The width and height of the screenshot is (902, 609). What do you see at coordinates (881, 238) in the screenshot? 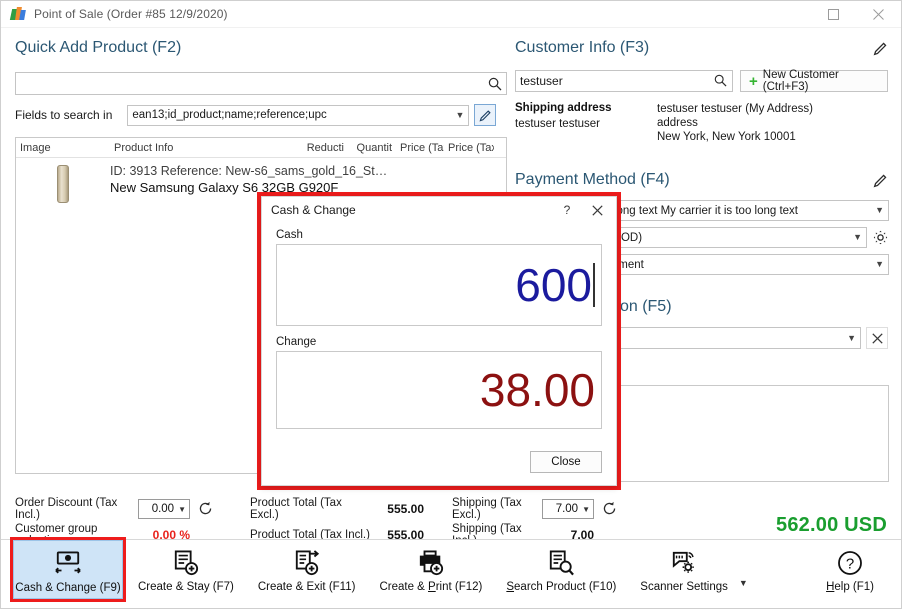
I see `gear-icon` at bounding box center [881, 238].